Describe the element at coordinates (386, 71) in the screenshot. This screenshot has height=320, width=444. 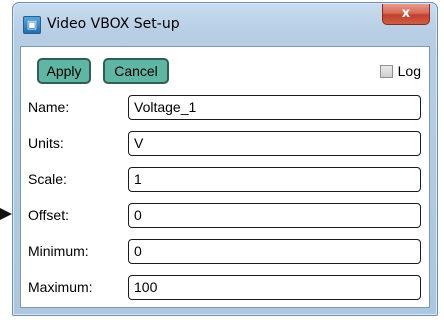
I see `log-checkbox-box` at that location.